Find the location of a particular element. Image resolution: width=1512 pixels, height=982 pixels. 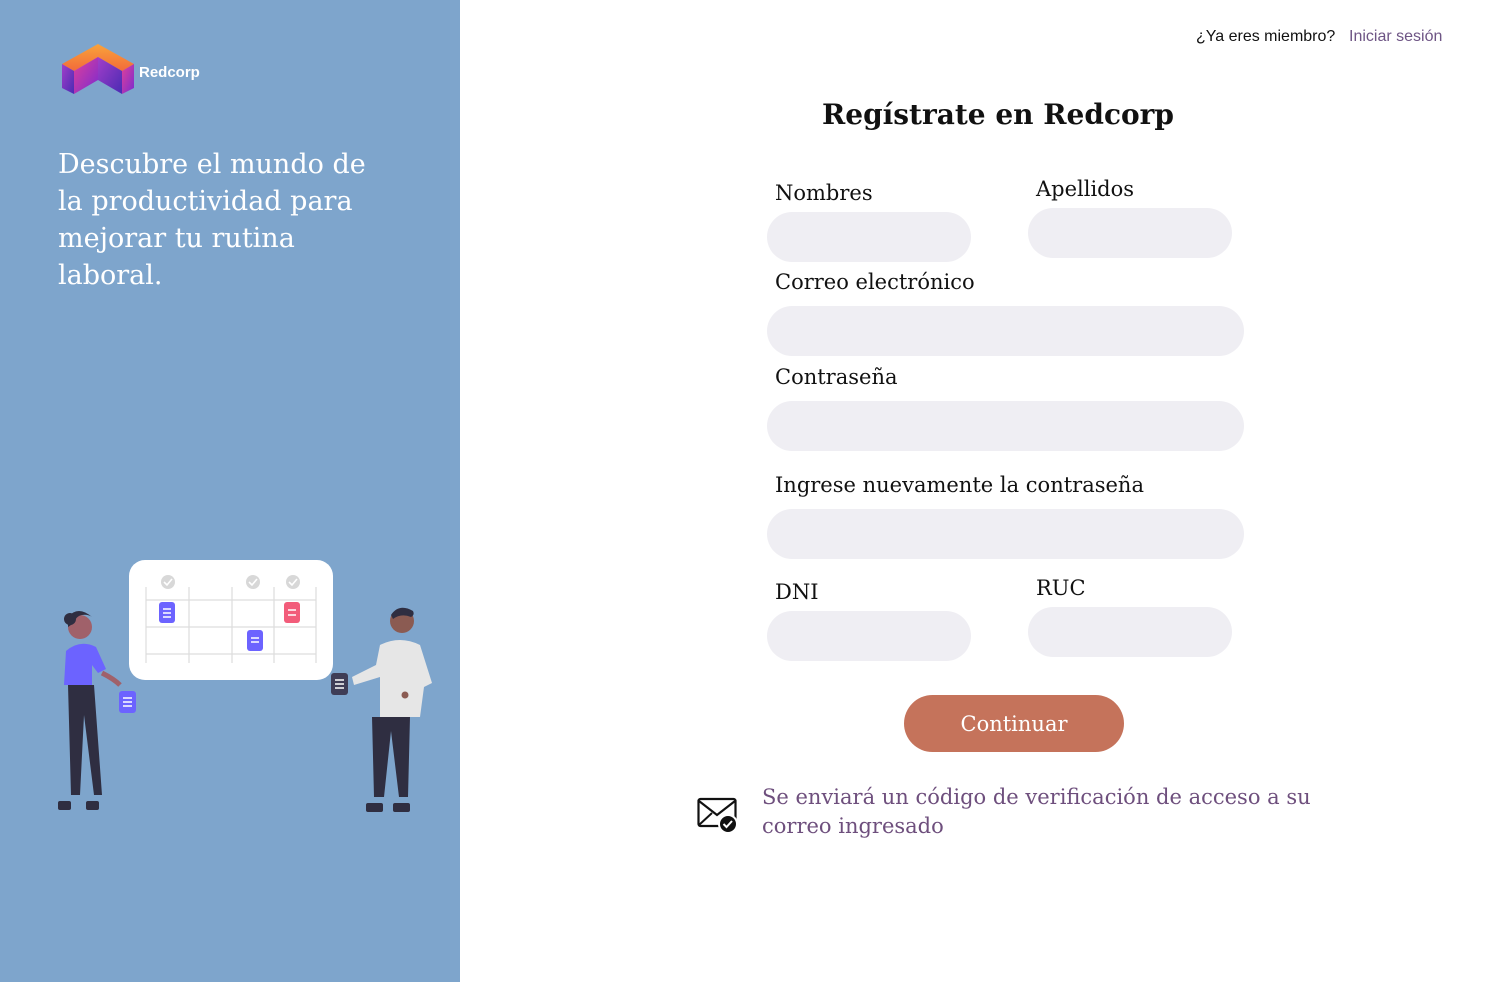

dni-input is located at coordinates (869, 636).